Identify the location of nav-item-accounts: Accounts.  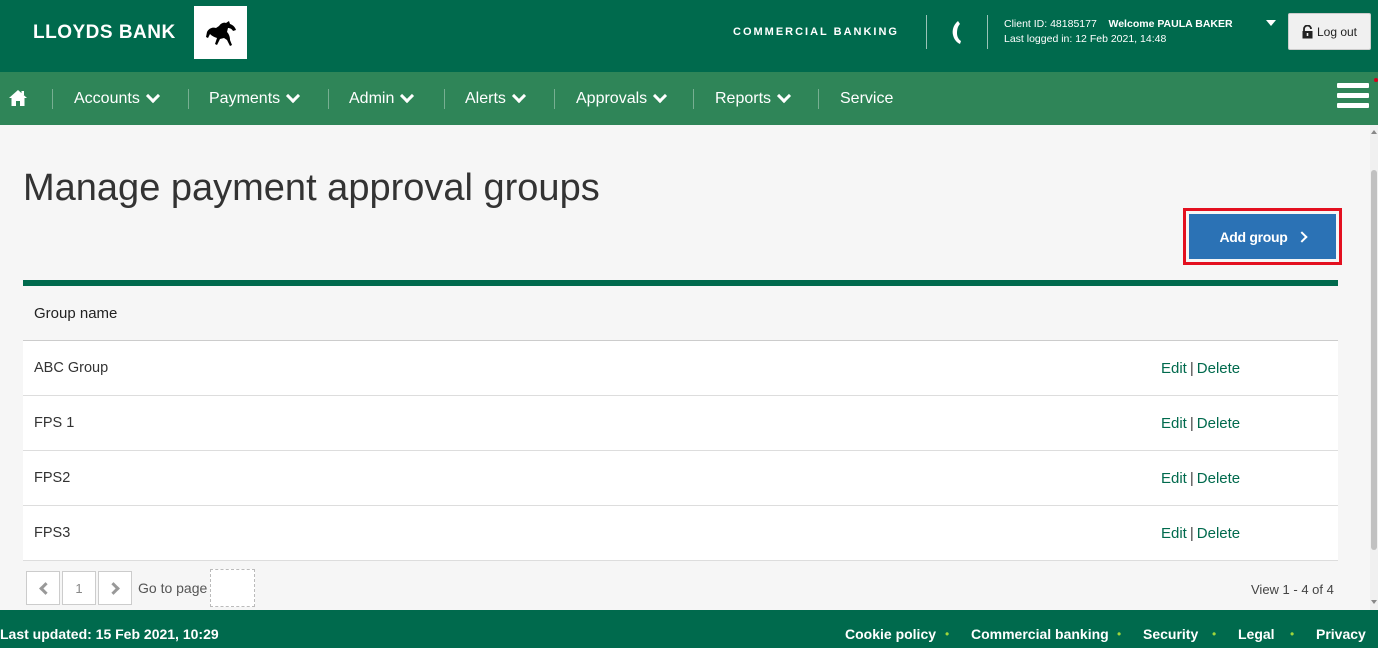
(117, 98).